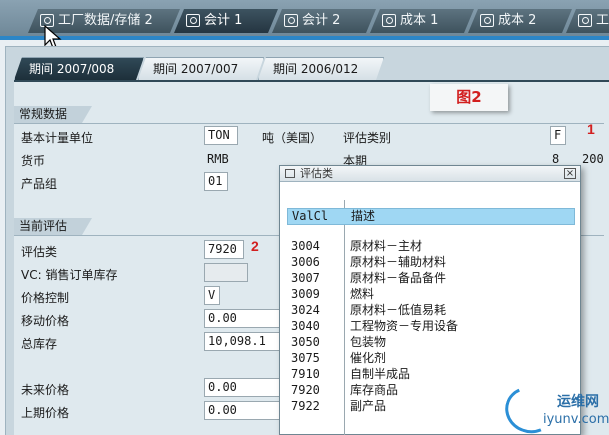 This screenshot has height=435, width=609. I want to click on header-accent-stripe, so click(304, 38).